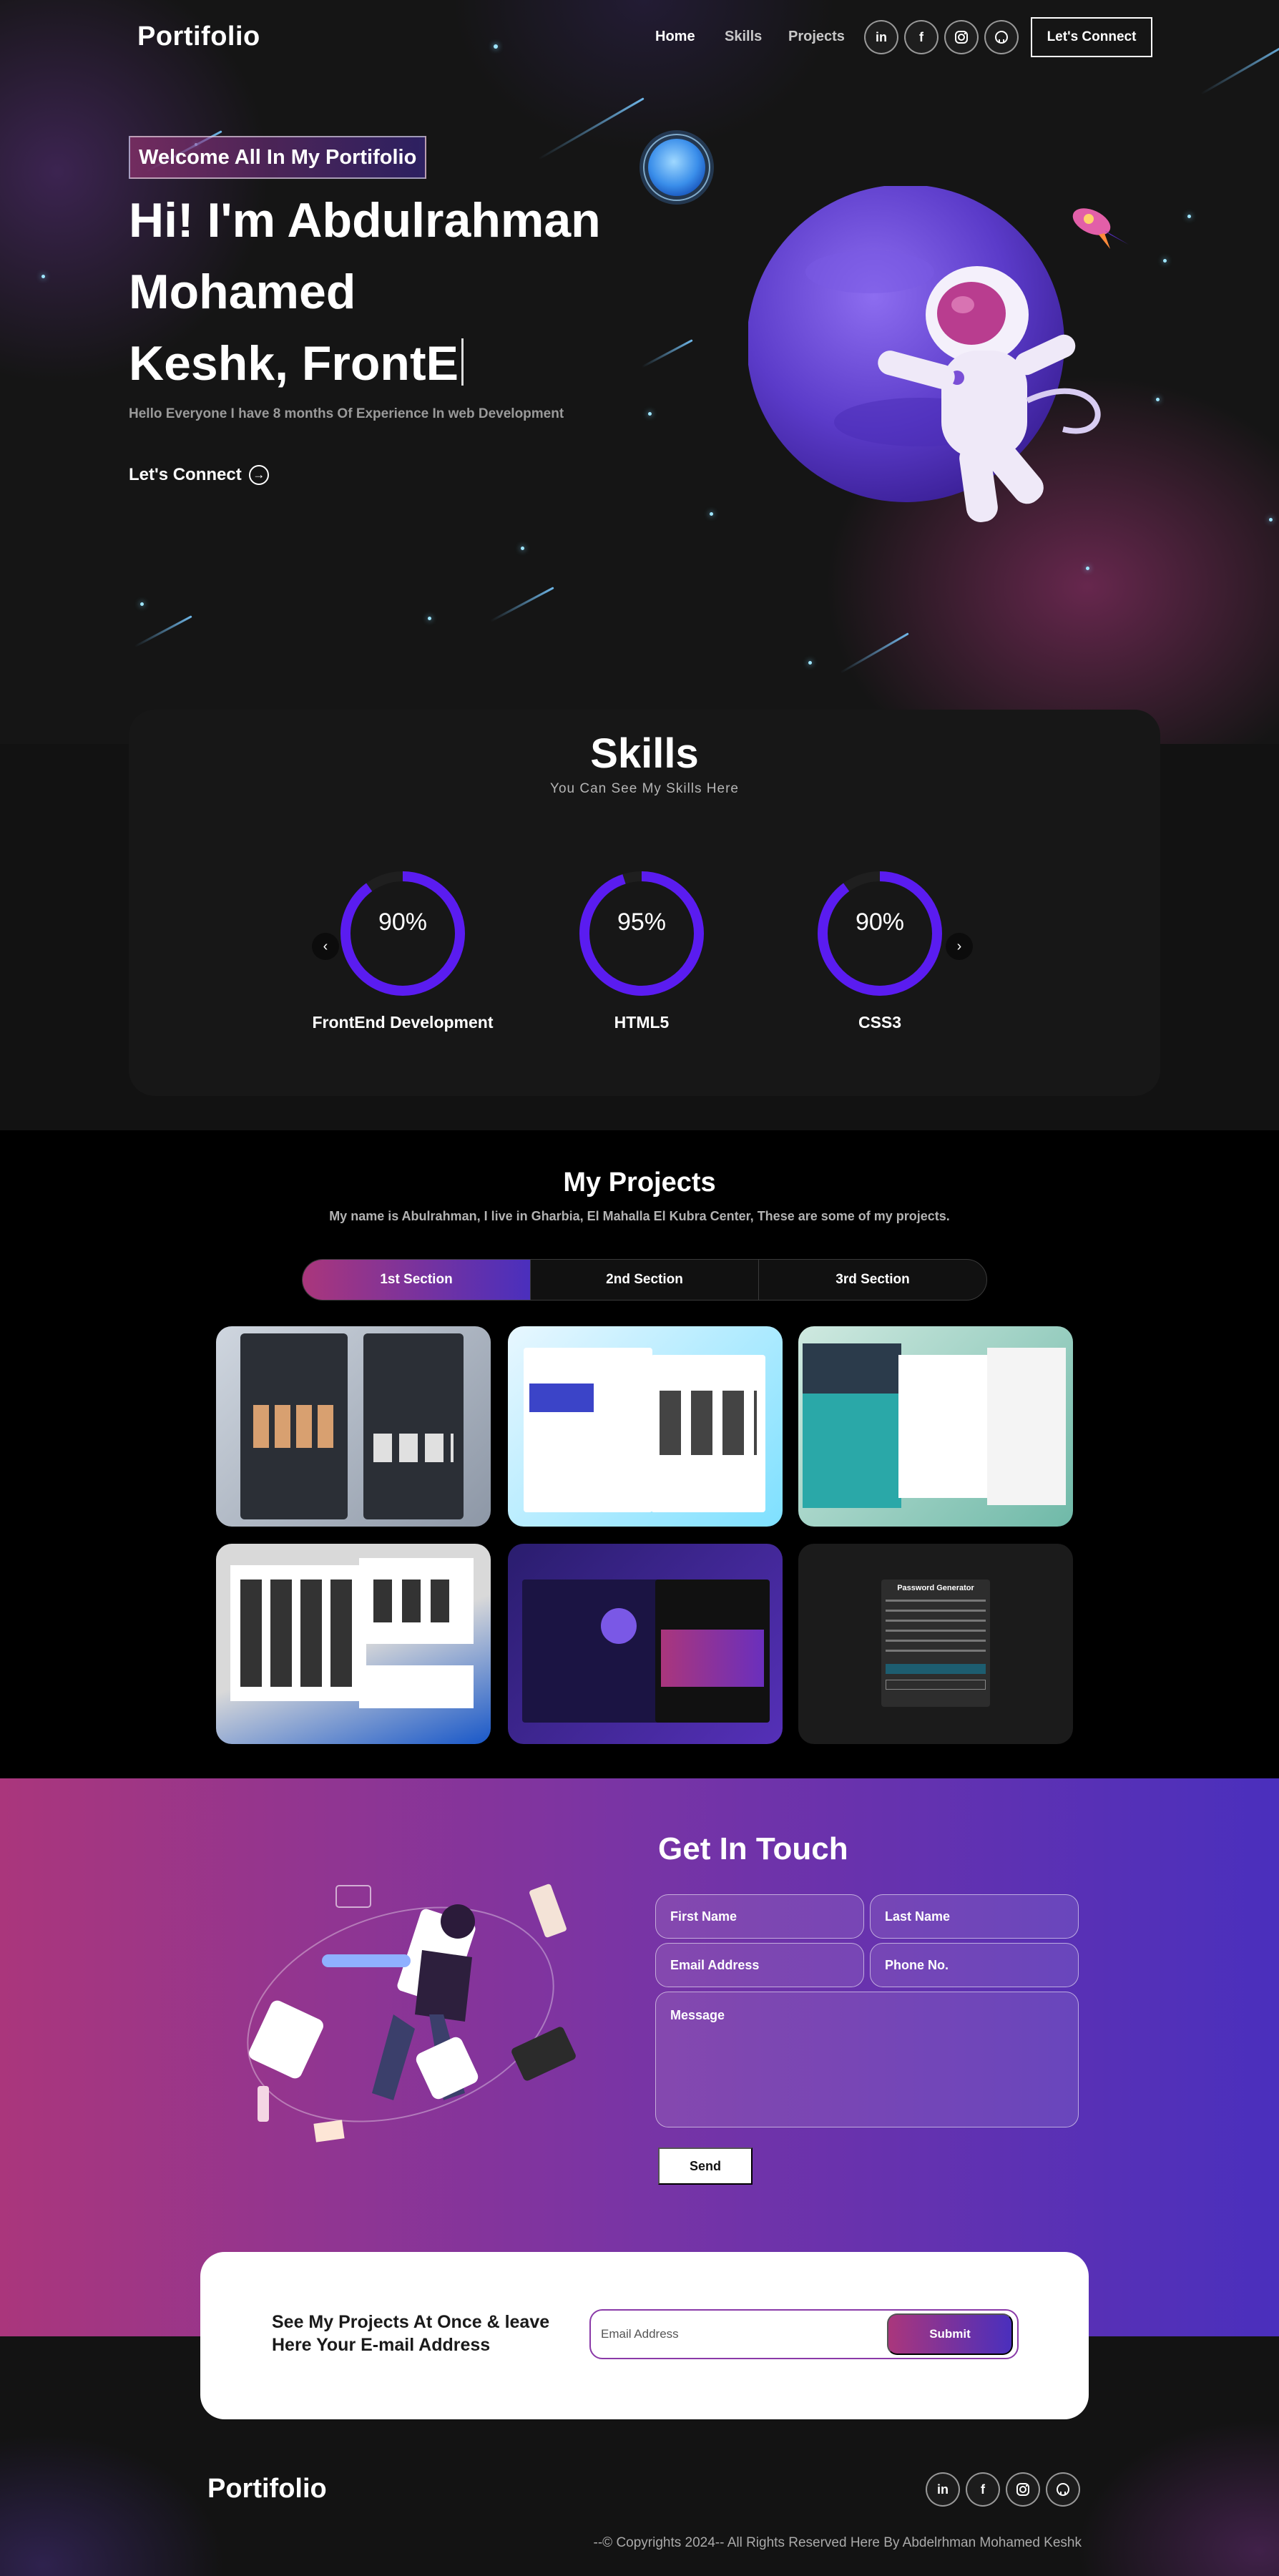 This screenshot has height=2576, width=1279. What do you see at coordinates (267, 2489) in the screenshot?
I see `footer-logo: Portifolio` at bounding box center [267, 2489].